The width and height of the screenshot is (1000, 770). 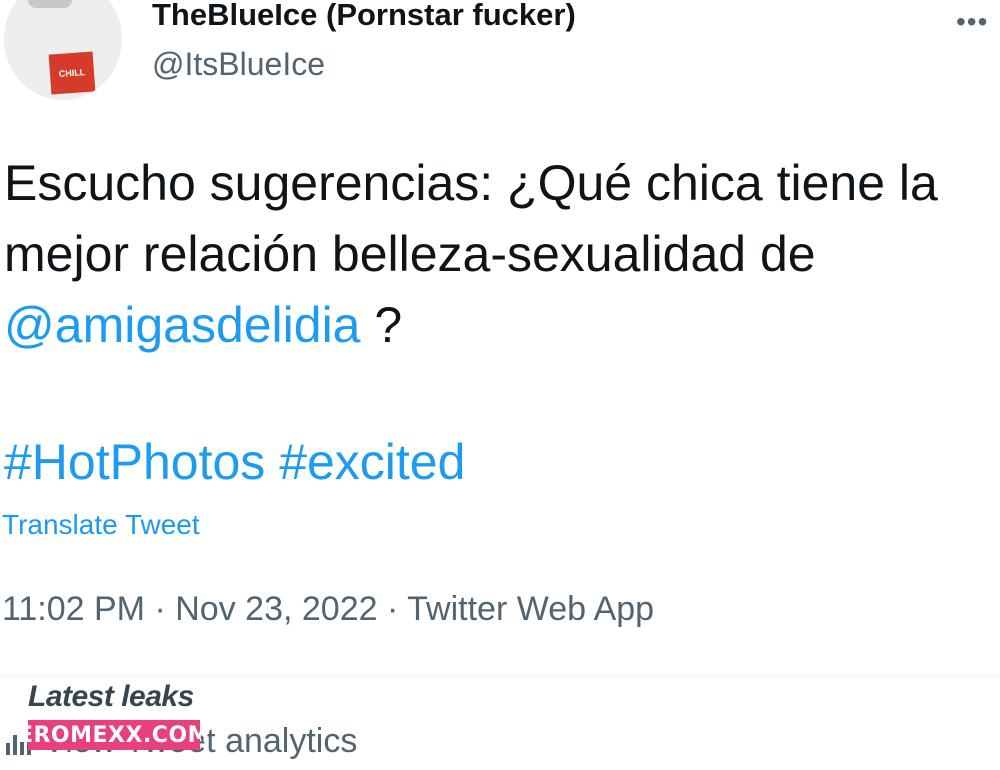 I want to click on hashtag-link: #HotPhotos, so click(x=134, y=462).